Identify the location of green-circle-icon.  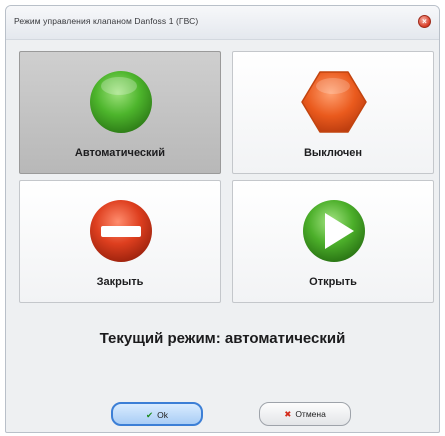
(121, 102).